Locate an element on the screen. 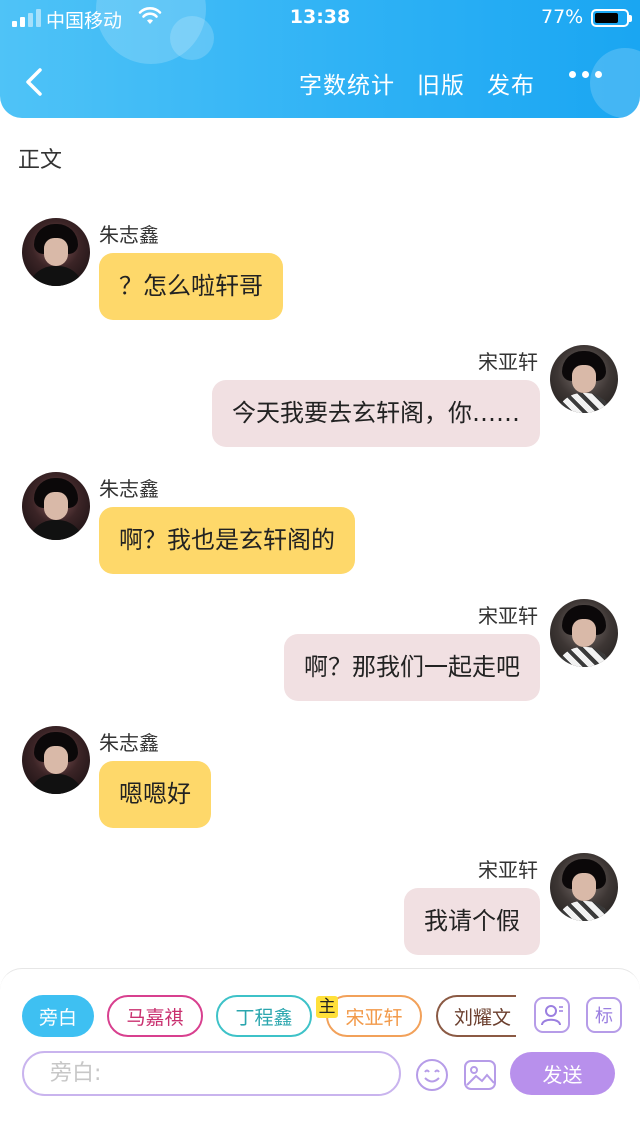 This screenshot has width=640, height=1139. message-bubble: 啊？那我们一起走吧 is located at coordinates (412, 667).